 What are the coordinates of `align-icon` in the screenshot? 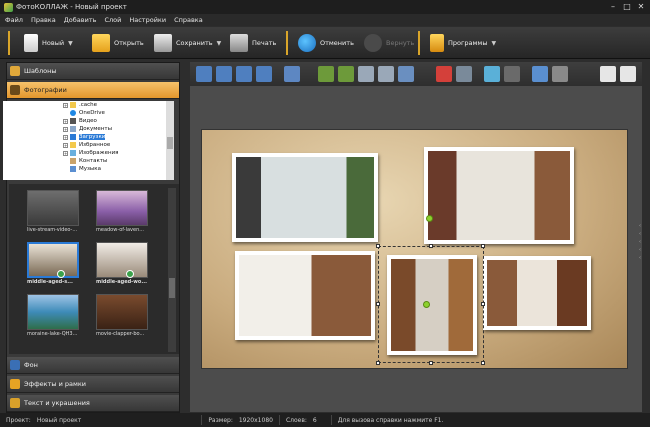 It's located at (292, 74).